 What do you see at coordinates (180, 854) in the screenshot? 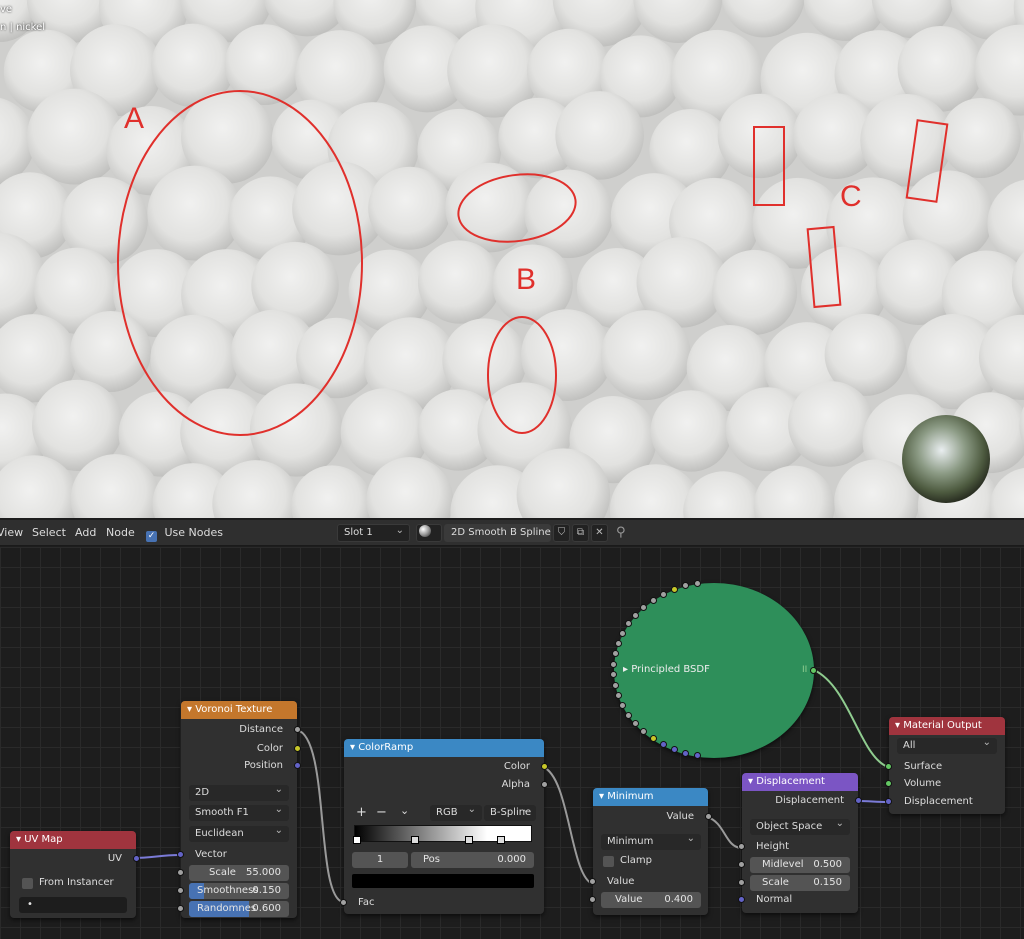
I see `vector-input-socket` at bounding box center [180, 854].